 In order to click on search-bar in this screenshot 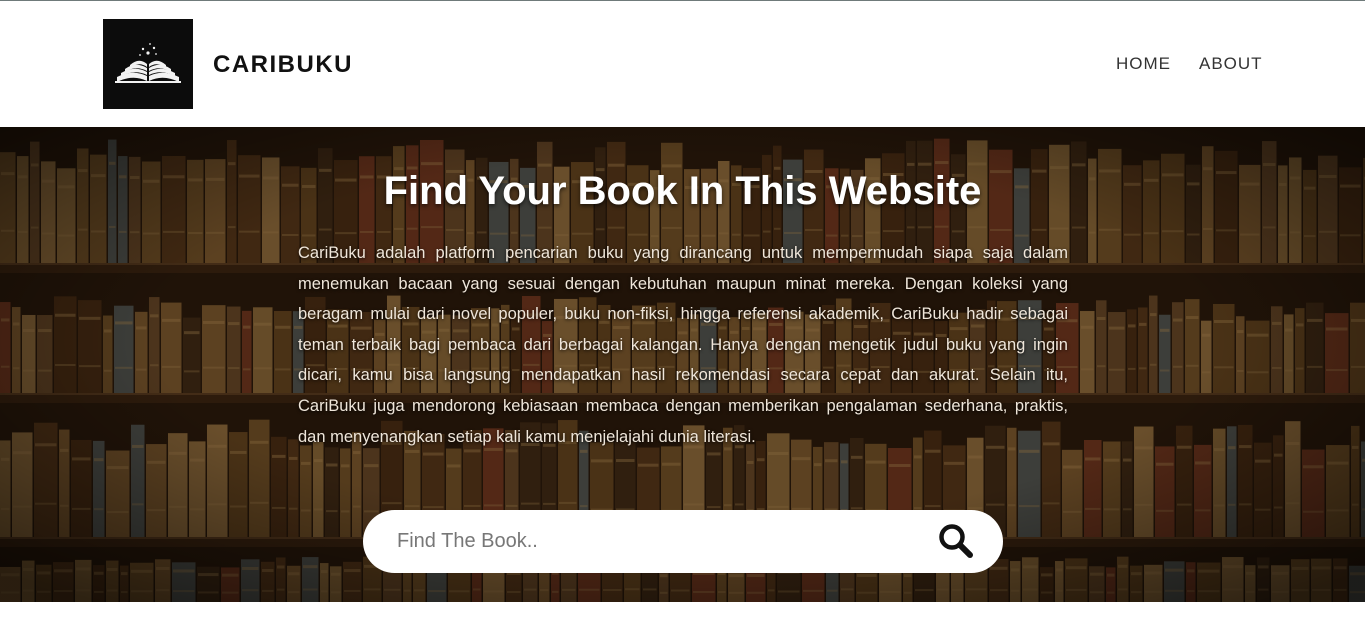, I will do `click(683, 541)`.